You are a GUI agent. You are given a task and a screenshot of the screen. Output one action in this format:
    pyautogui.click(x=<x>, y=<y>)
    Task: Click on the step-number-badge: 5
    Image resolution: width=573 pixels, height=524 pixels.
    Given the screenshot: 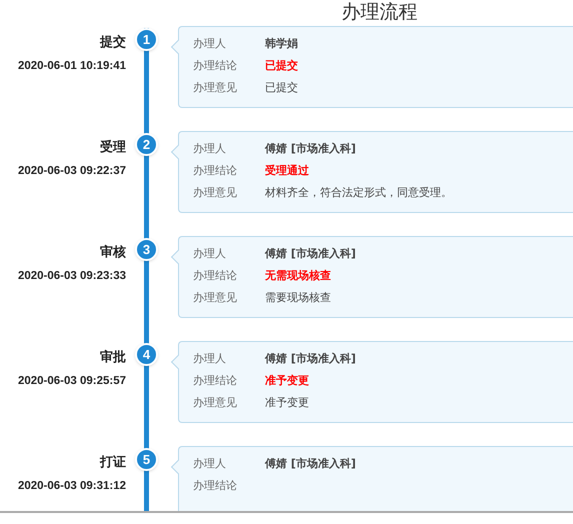 What is the action you would take?
    pyautogui.click(x=146, y=459)
    